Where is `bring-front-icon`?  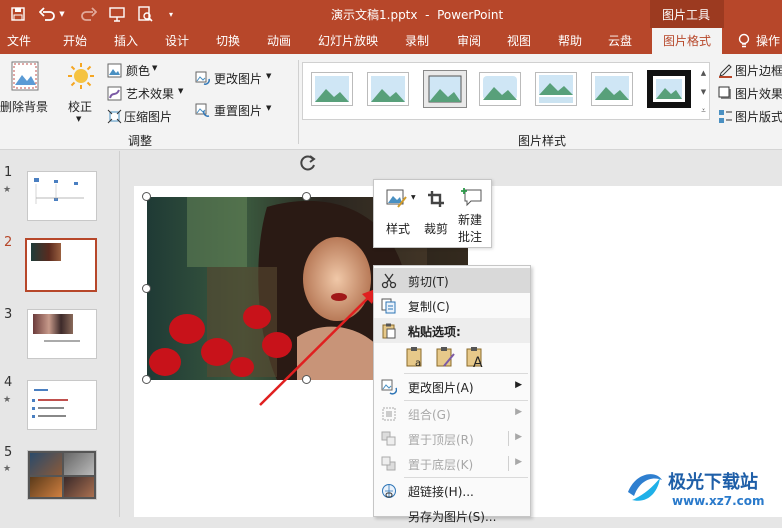 bring-front-icon is located at coordinates (389, 438).